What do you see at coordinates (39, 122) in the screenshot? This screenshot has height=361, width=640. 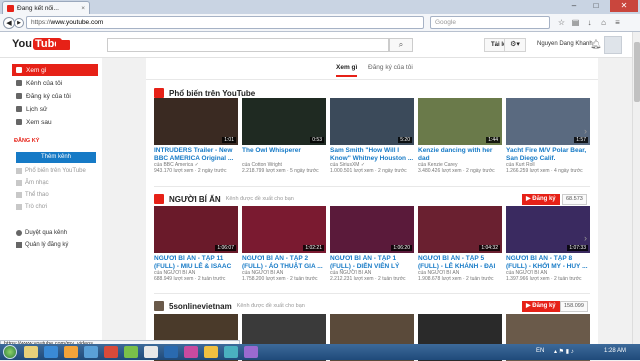 I see `sidebar-item-label: Xem sau` at bounding box center [39, 122].